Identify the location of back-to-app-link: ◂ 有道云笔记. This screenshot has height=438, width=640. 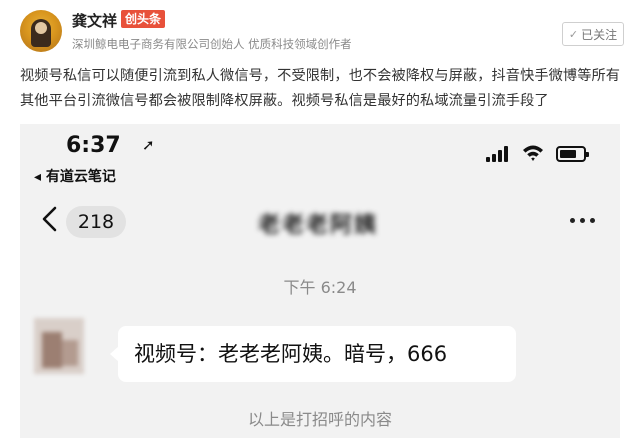
(75, 176).